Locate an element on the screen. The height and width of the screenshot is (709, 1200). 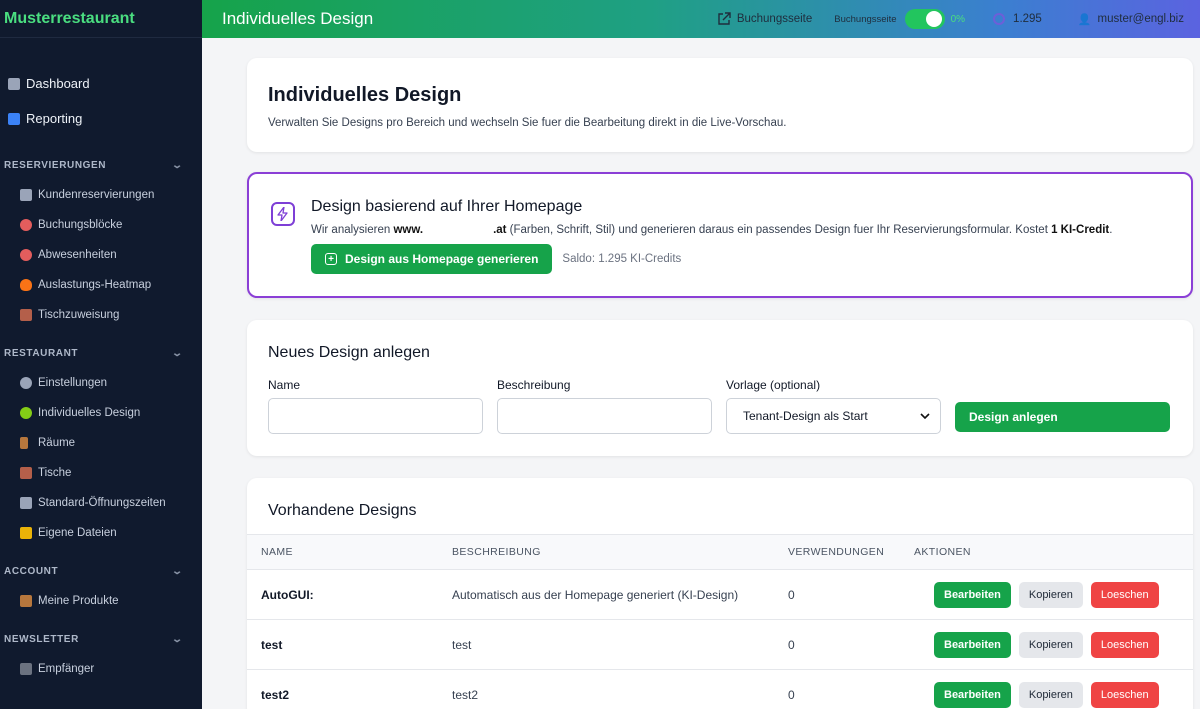
fire-icon is located at coordinates (26, 285).